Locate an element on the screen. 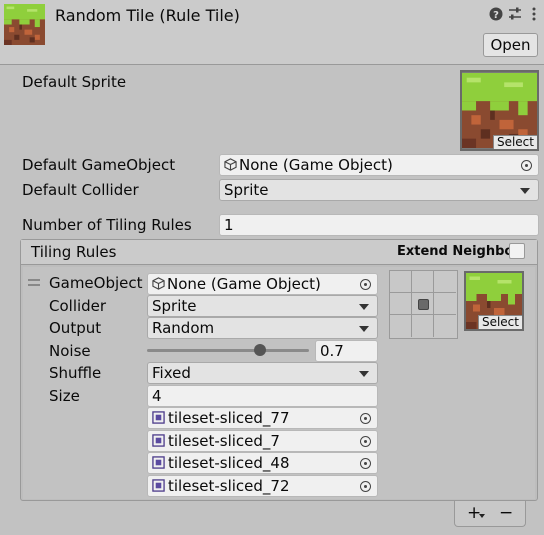 Image resolution: width=544 pixels, height=535 pixels. sprite-slot-value: tileset-sliced_48 is located at coordinates (229, 463).